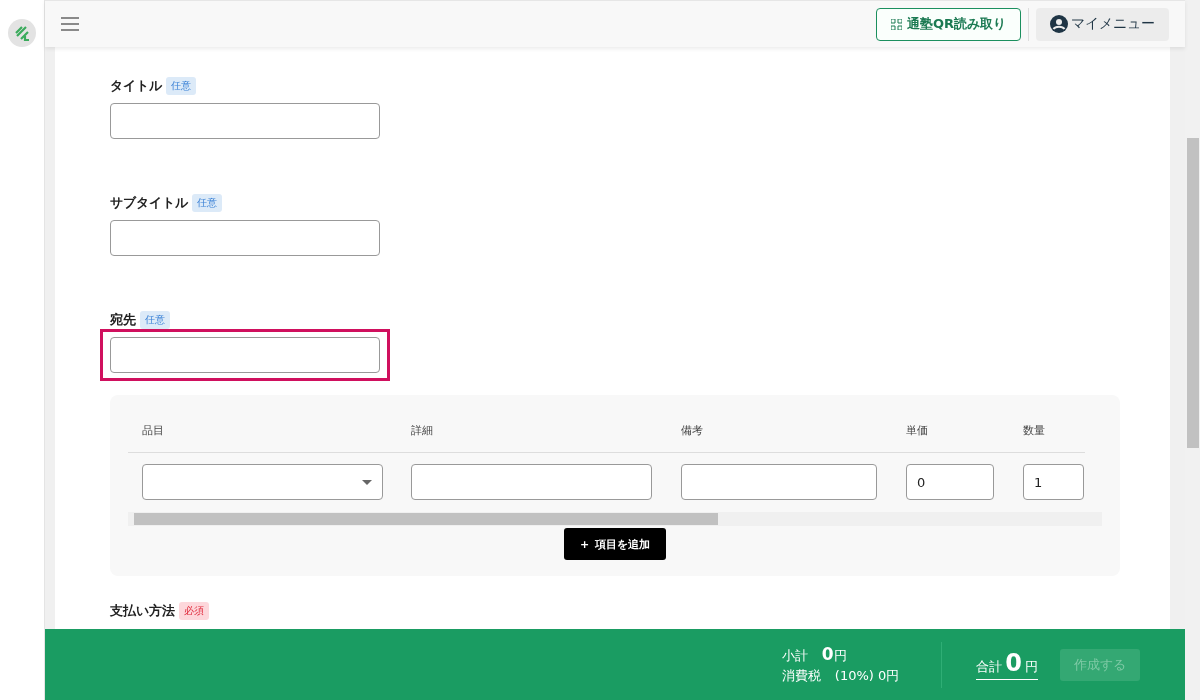 Image resolution: width=1200 pixels, height=700 pixels. What do you see at coordinates (194, 611) in the screenshot?
I see `required-badge: 必須` at bounding box center [194, 611].